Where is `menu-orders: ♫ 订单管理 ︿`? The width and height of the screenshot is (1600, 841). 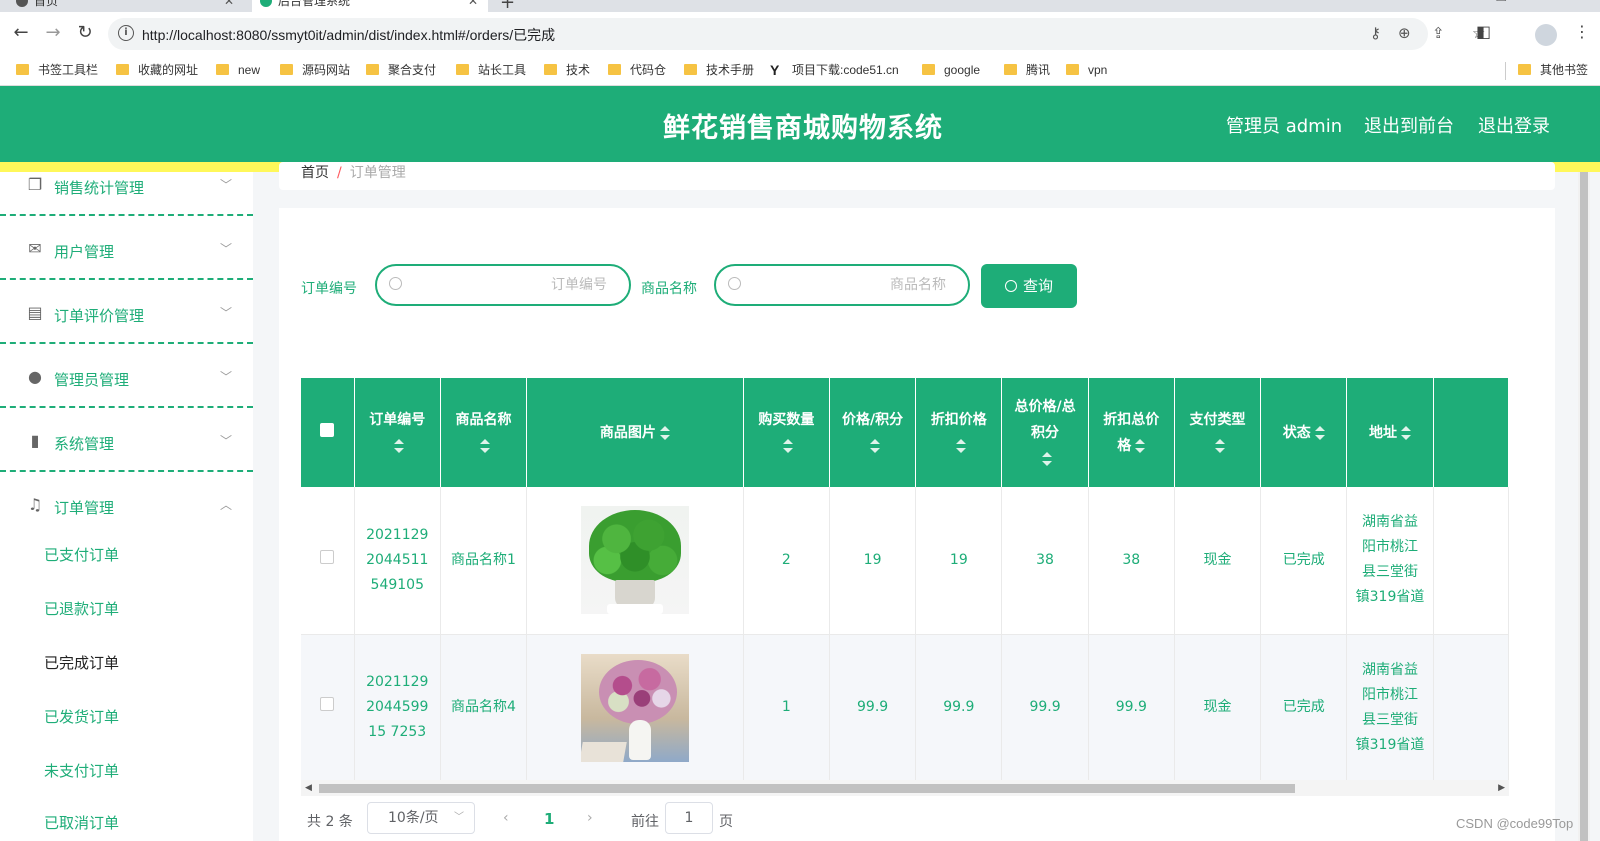 menu-orders: ♫ 订单管理 ︿ is located at coordinates (126, 504).